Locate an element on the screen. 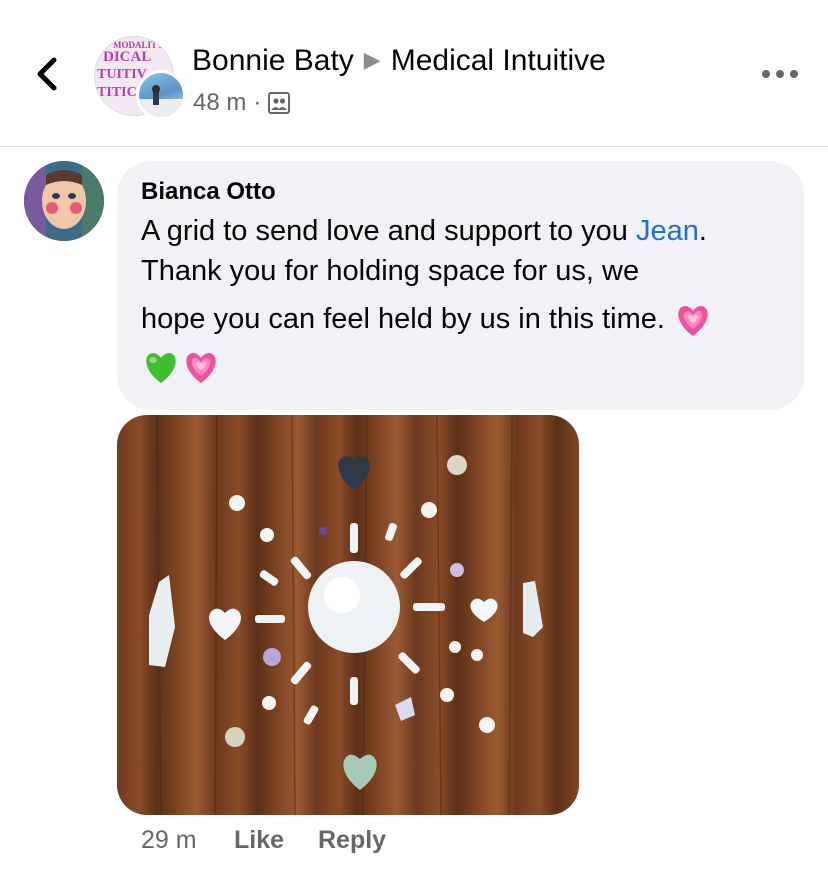 The height and width of the screenshot is (874, 828). back-arrow-icon is located at coordinates (48, 74).